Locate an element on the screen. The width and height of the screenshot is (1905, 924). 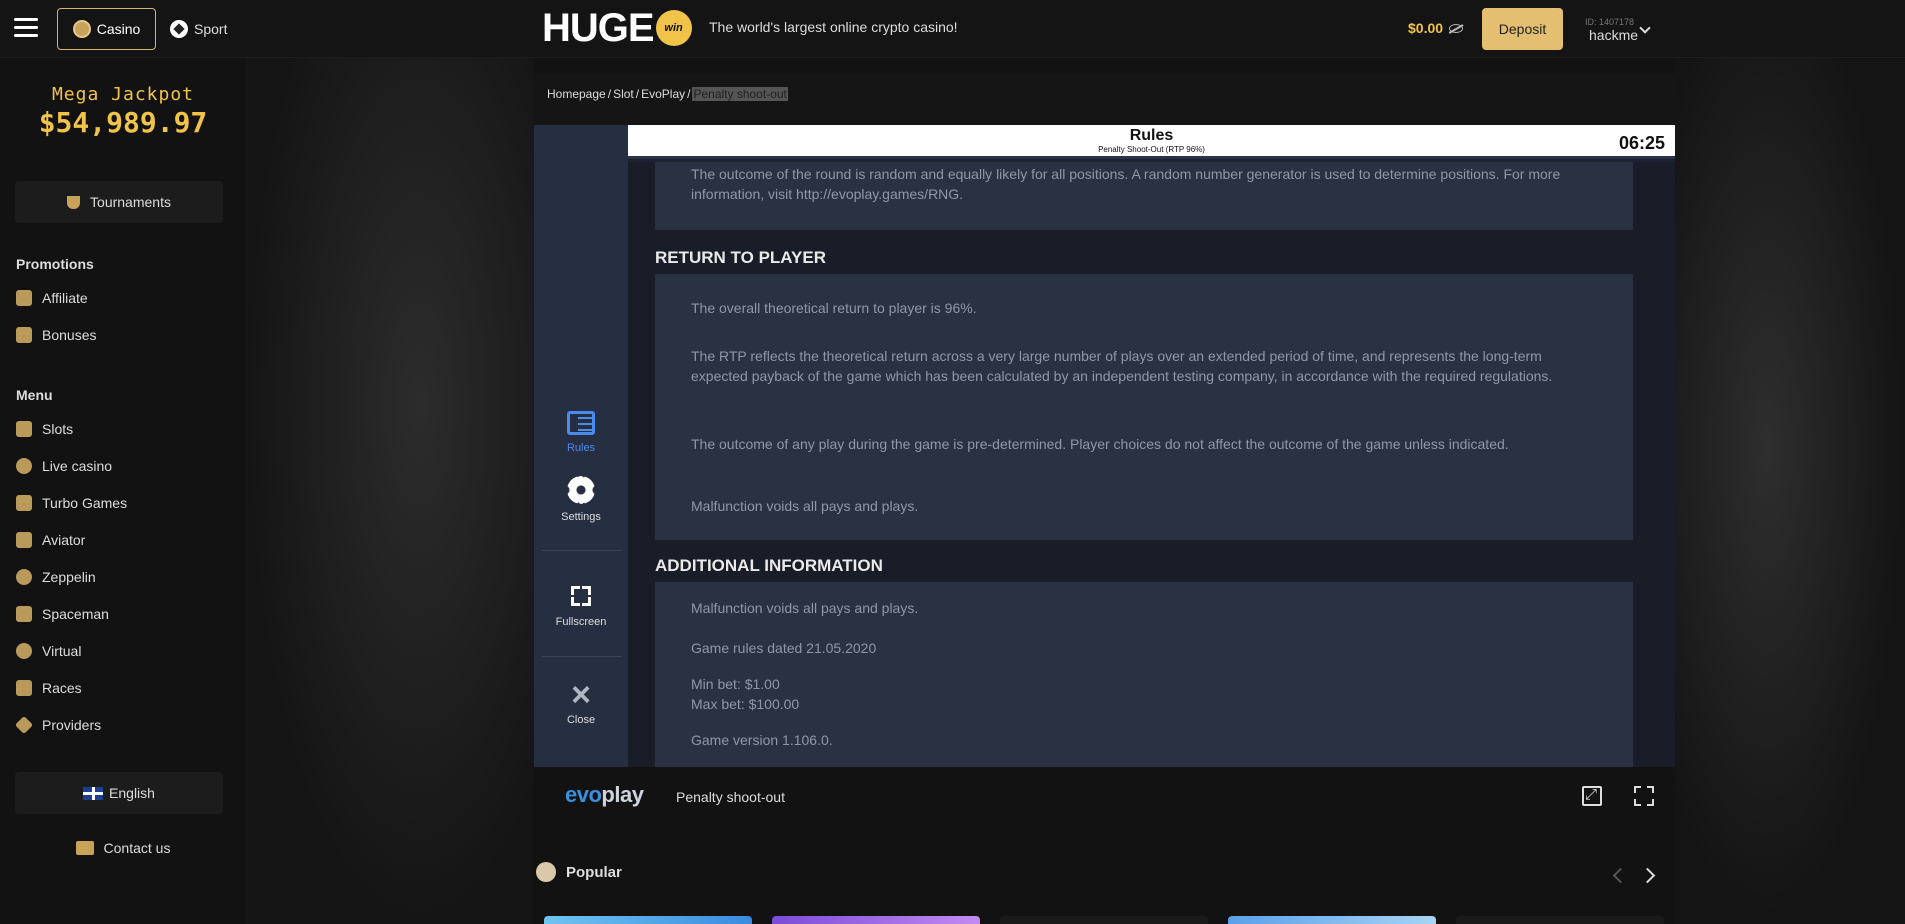
gear-icon is located at coordinates (581, 490).